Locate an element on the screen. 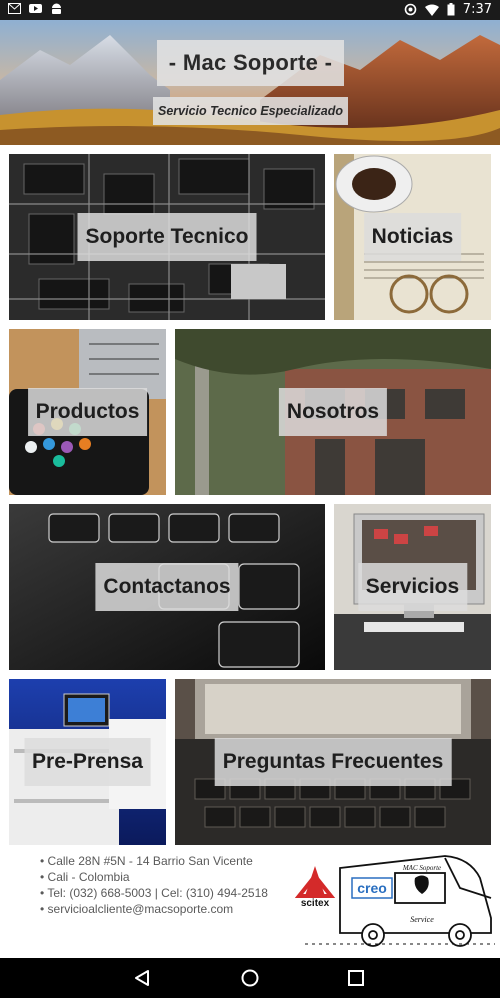 The height and width of the screenshot is (998, 500). tile-soporte-tecnico: Soporte Tecnico is located at coordinates (167, 237).